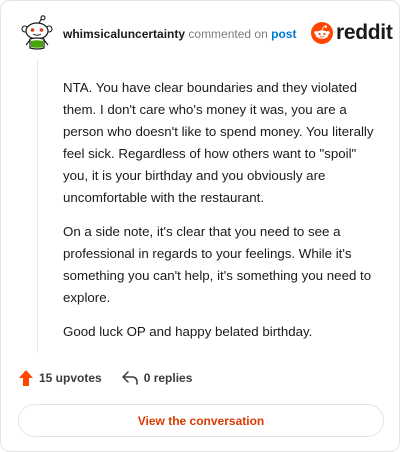 The image size is (400, 452). I want to click on reply-arrow-icon, so click(129, 378).